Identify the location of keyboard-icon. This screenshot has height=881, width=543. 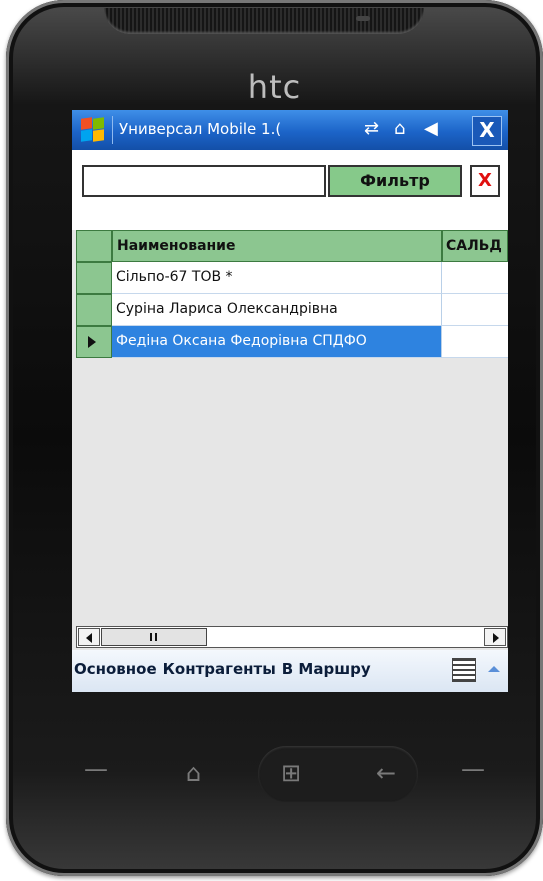
(464, 670).